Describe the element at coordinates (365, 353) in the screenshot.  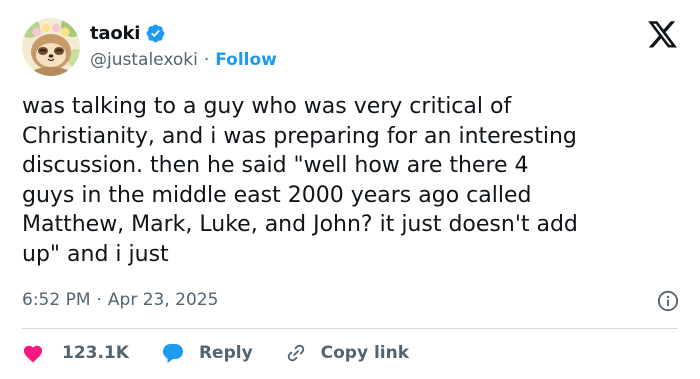
I see `copy-link-label: Copy link` at that location.